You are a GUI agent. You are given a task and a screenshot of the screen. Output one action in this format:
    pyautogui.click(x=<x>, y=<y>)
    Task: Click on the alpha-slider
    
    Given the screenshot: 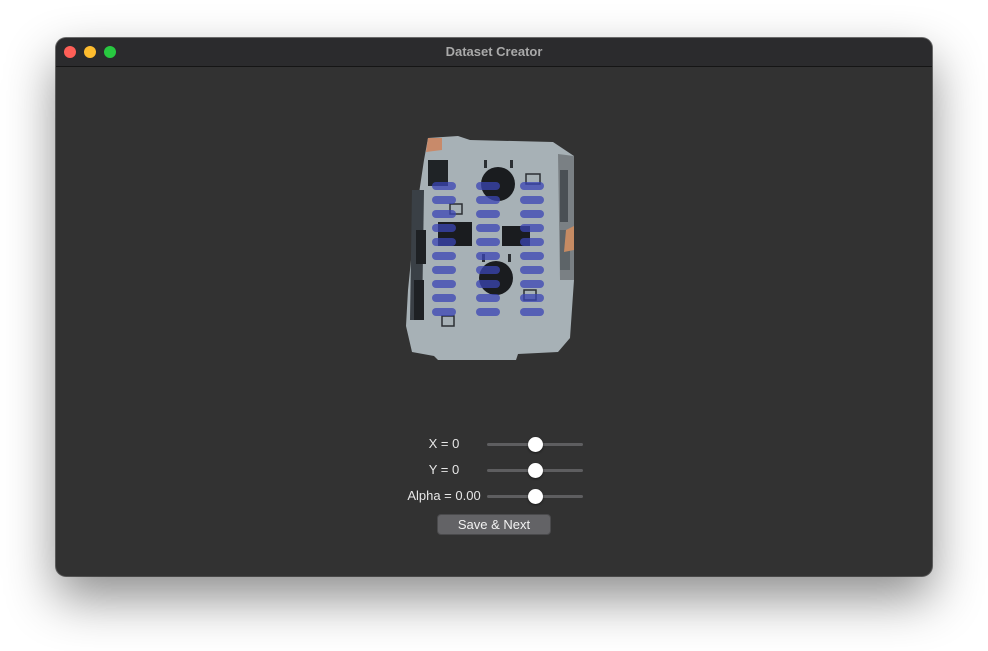 What is the action you would take?
    pyautogui.click(x=535, y=496)
    